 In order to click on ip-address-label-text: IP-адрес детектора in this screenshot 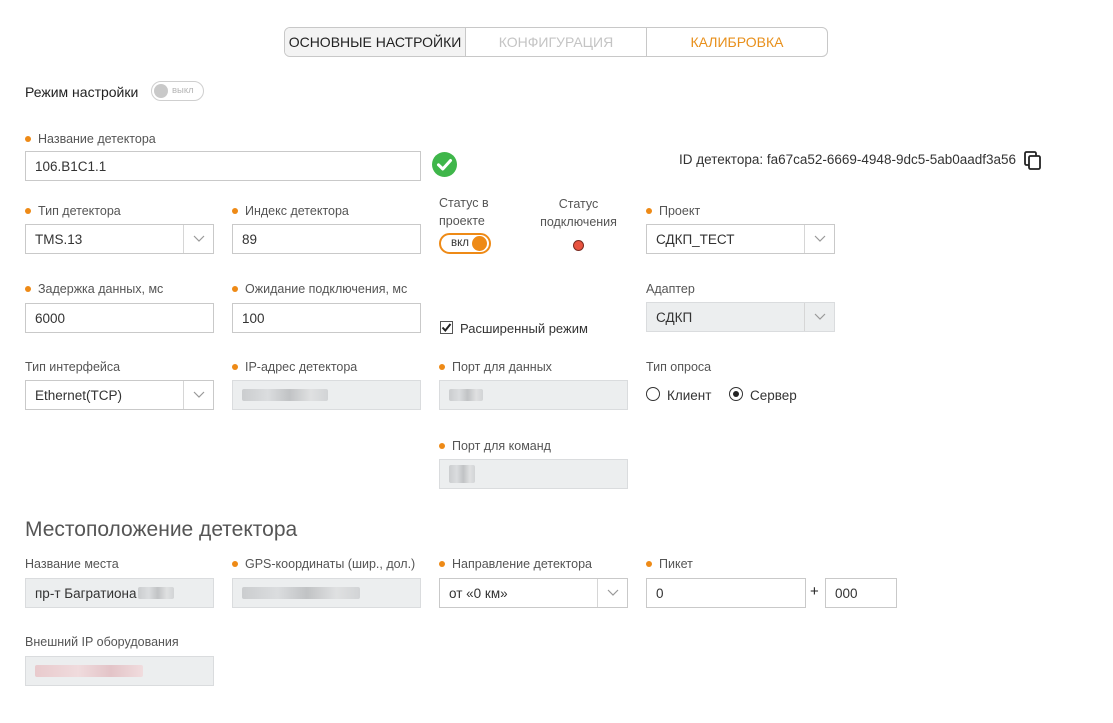, I will do `click(301, 367)`.